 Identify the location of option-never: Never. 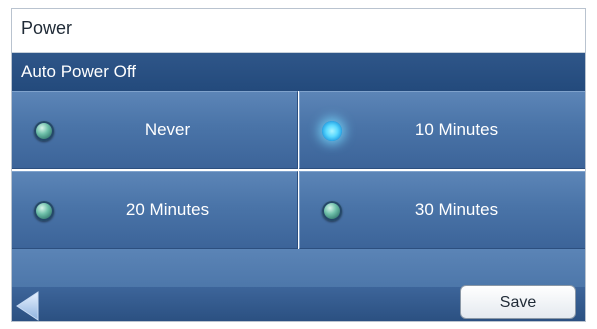
(155, 130).